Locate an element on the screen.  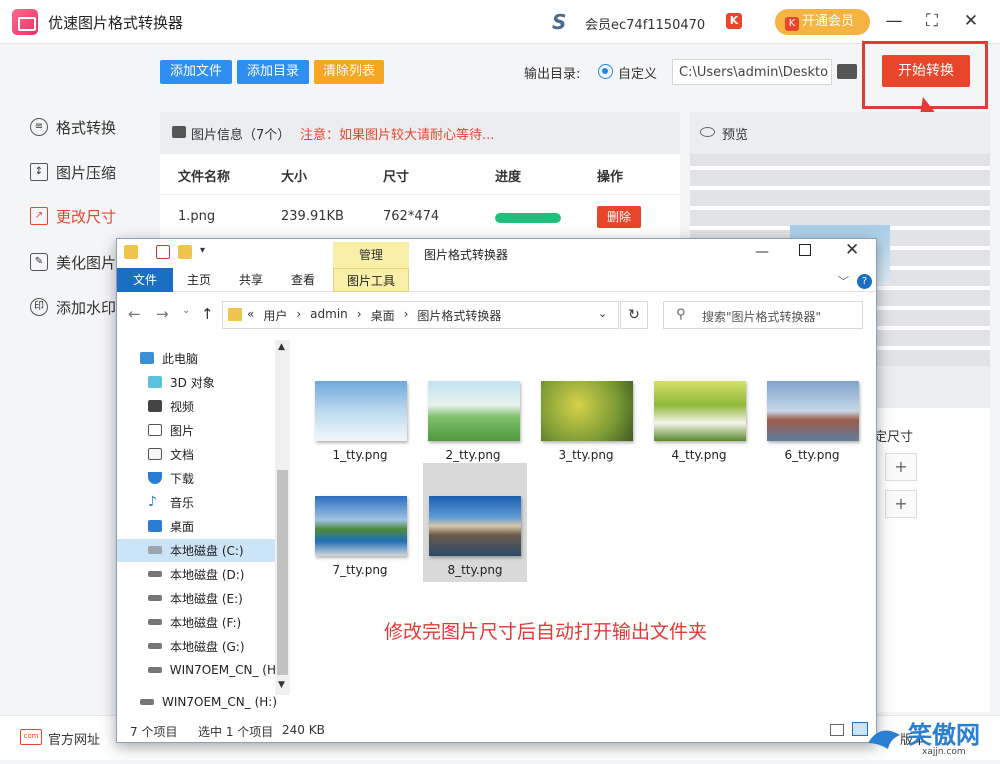
tab-share: 共享 is located at coordinates (251, 280).